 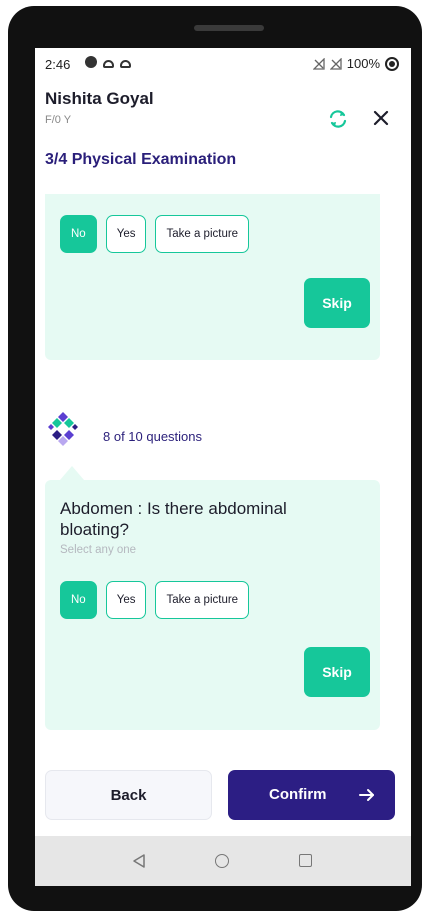 I want to click on arrow-right-icon, so click(x=366, y=795).